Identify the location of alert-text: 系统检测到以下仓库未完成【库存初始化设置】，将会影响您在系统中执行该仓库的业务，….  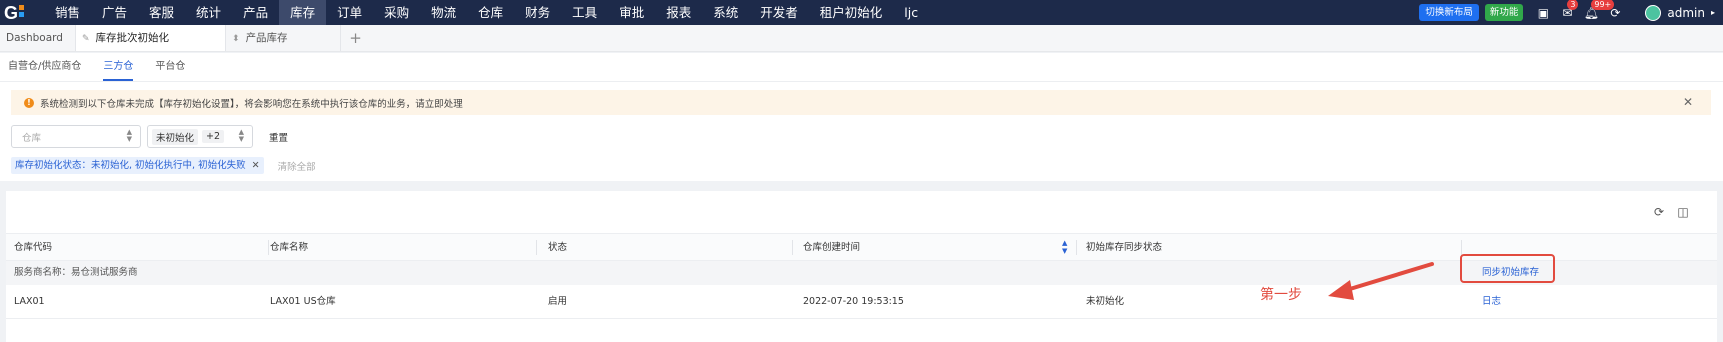
(251, 104).